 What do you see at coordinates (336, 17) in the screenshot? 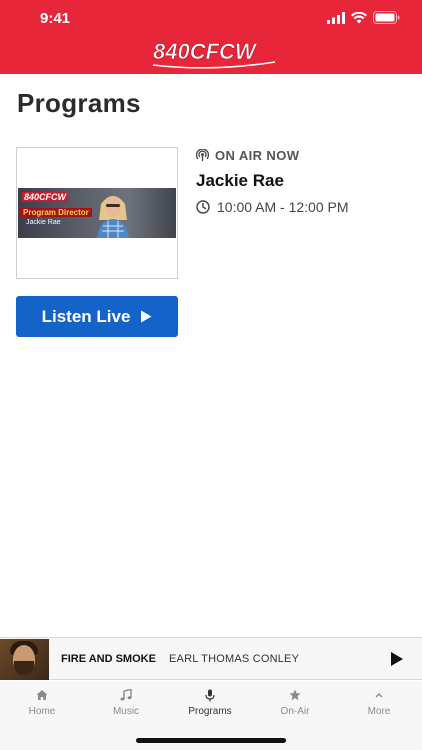
I see `cellular-signal-icon` at bounding box center [336, 17].